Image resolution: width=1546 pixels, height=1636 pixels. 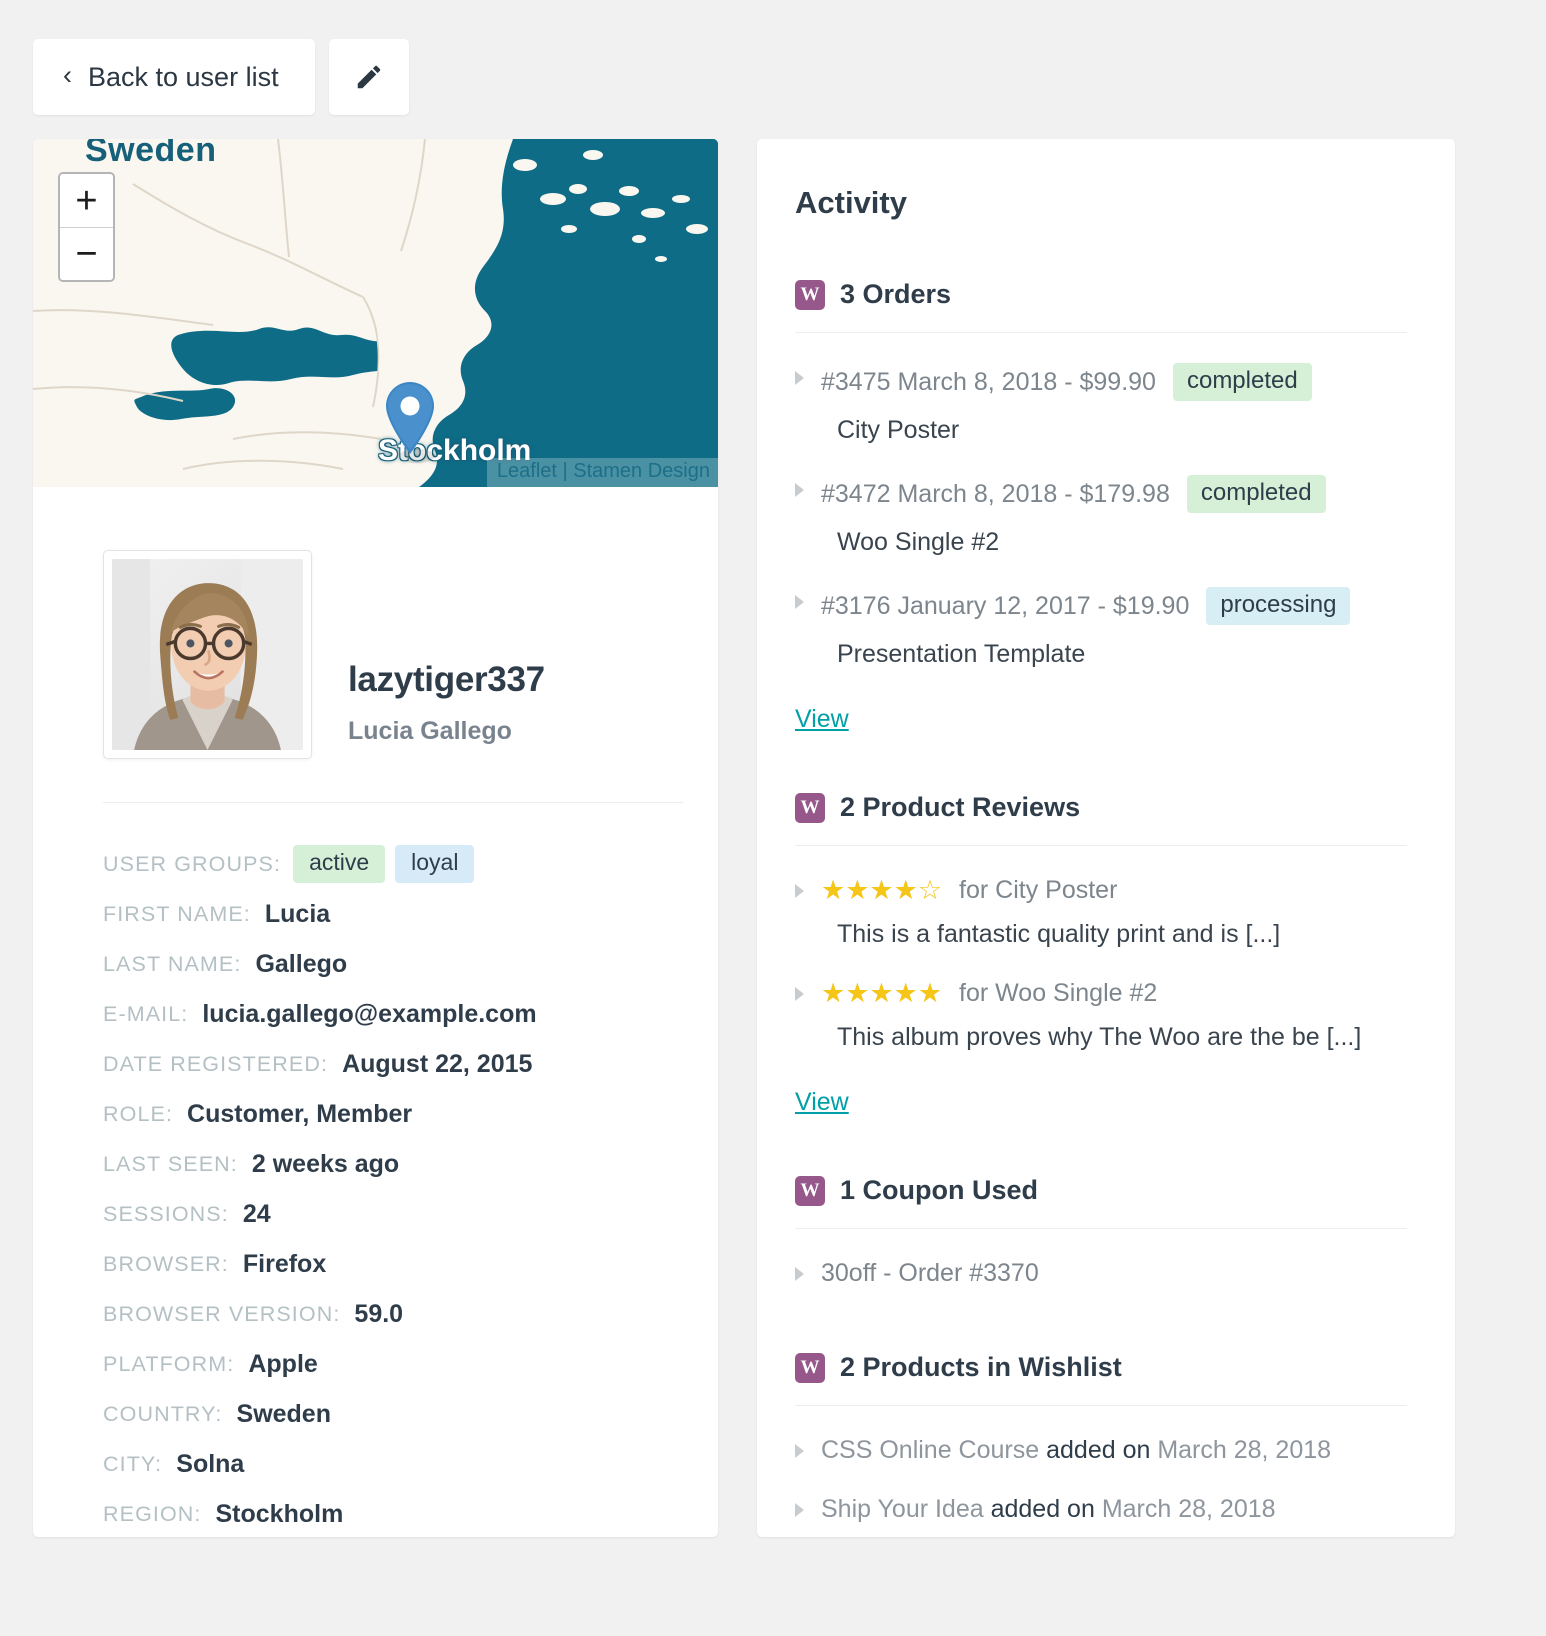 I want to click on detail-value: Stockholm, so click(x=279, y=1513).